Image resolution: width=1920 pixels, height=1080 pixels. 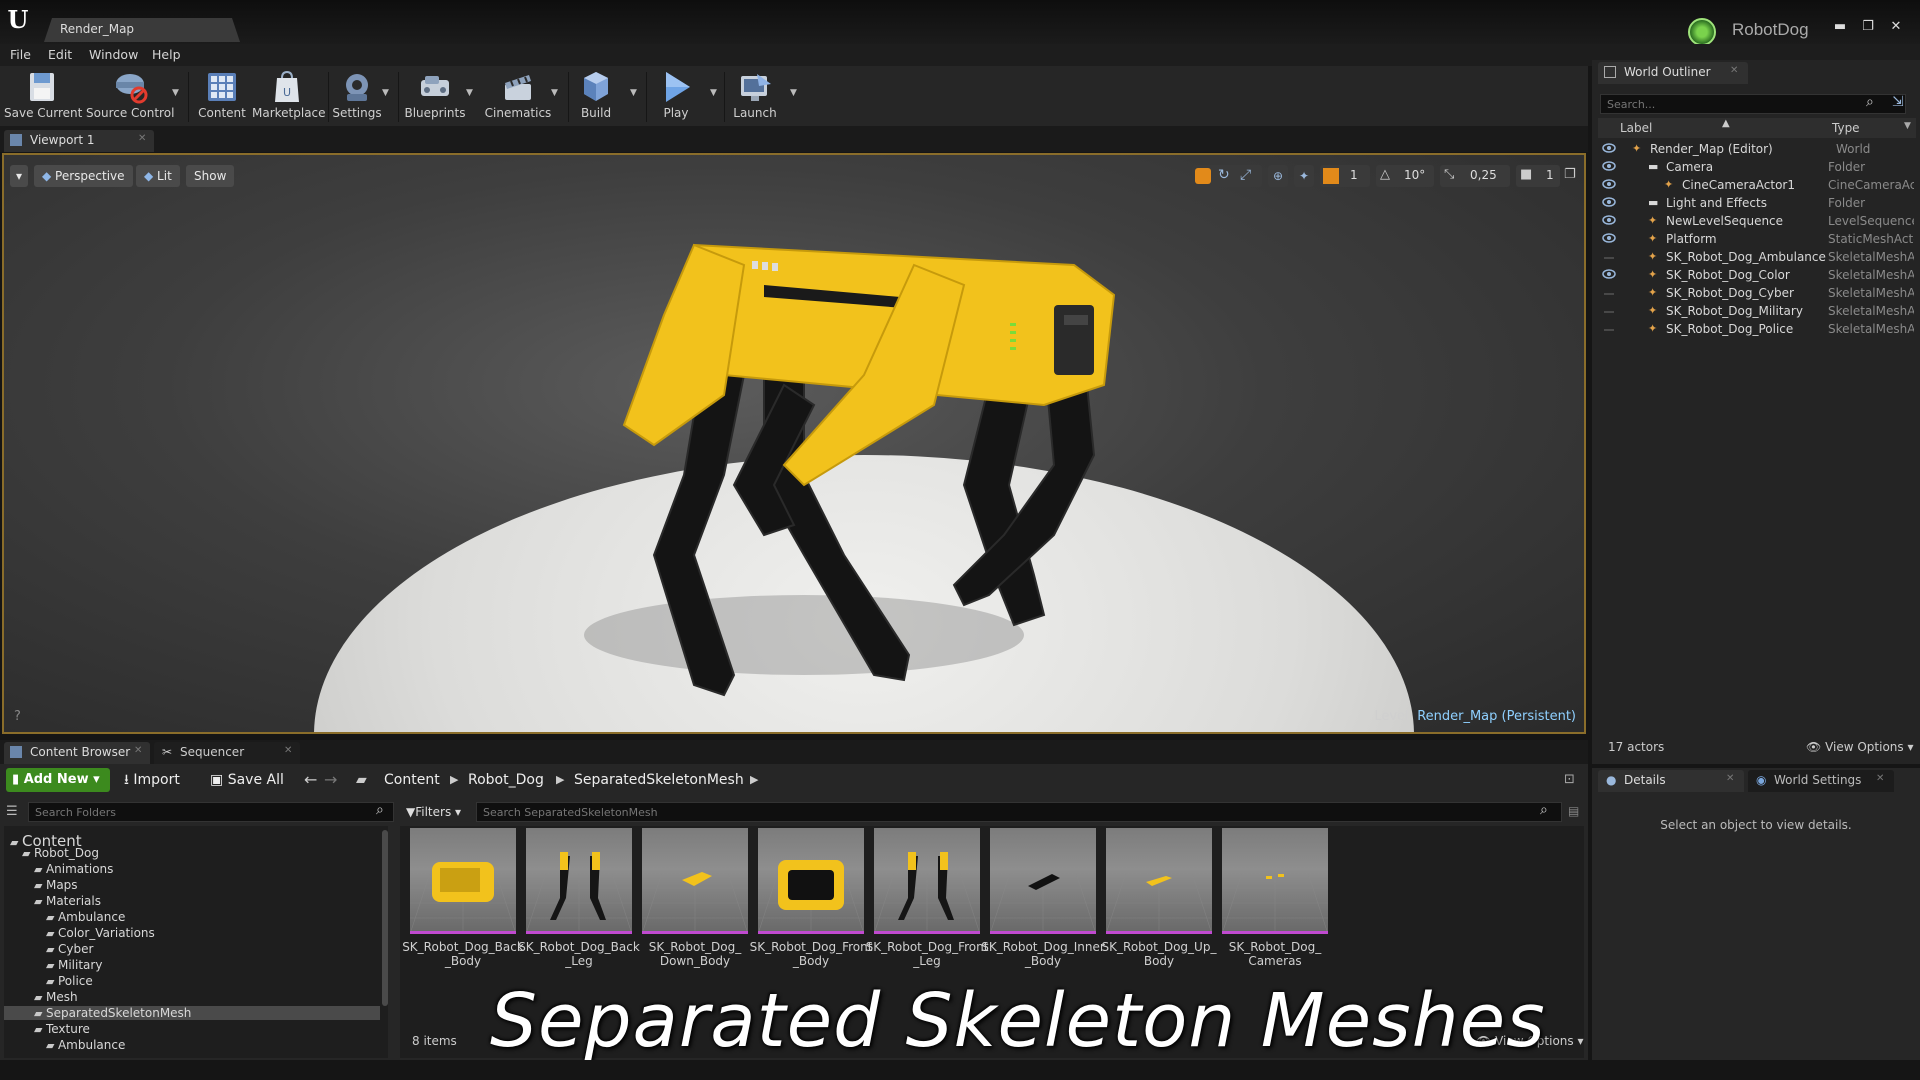 I want to click on viewport-options-button: ▾, so click(x=19, y=176).